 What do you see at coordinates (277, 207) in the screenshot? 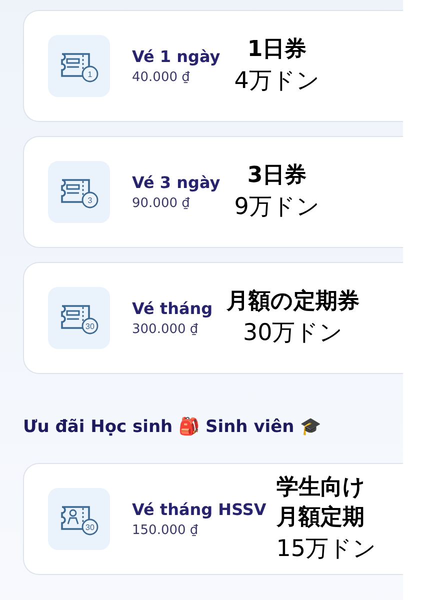
I see `annotation-price: 9万ドン` at bounding box center [277, 207].